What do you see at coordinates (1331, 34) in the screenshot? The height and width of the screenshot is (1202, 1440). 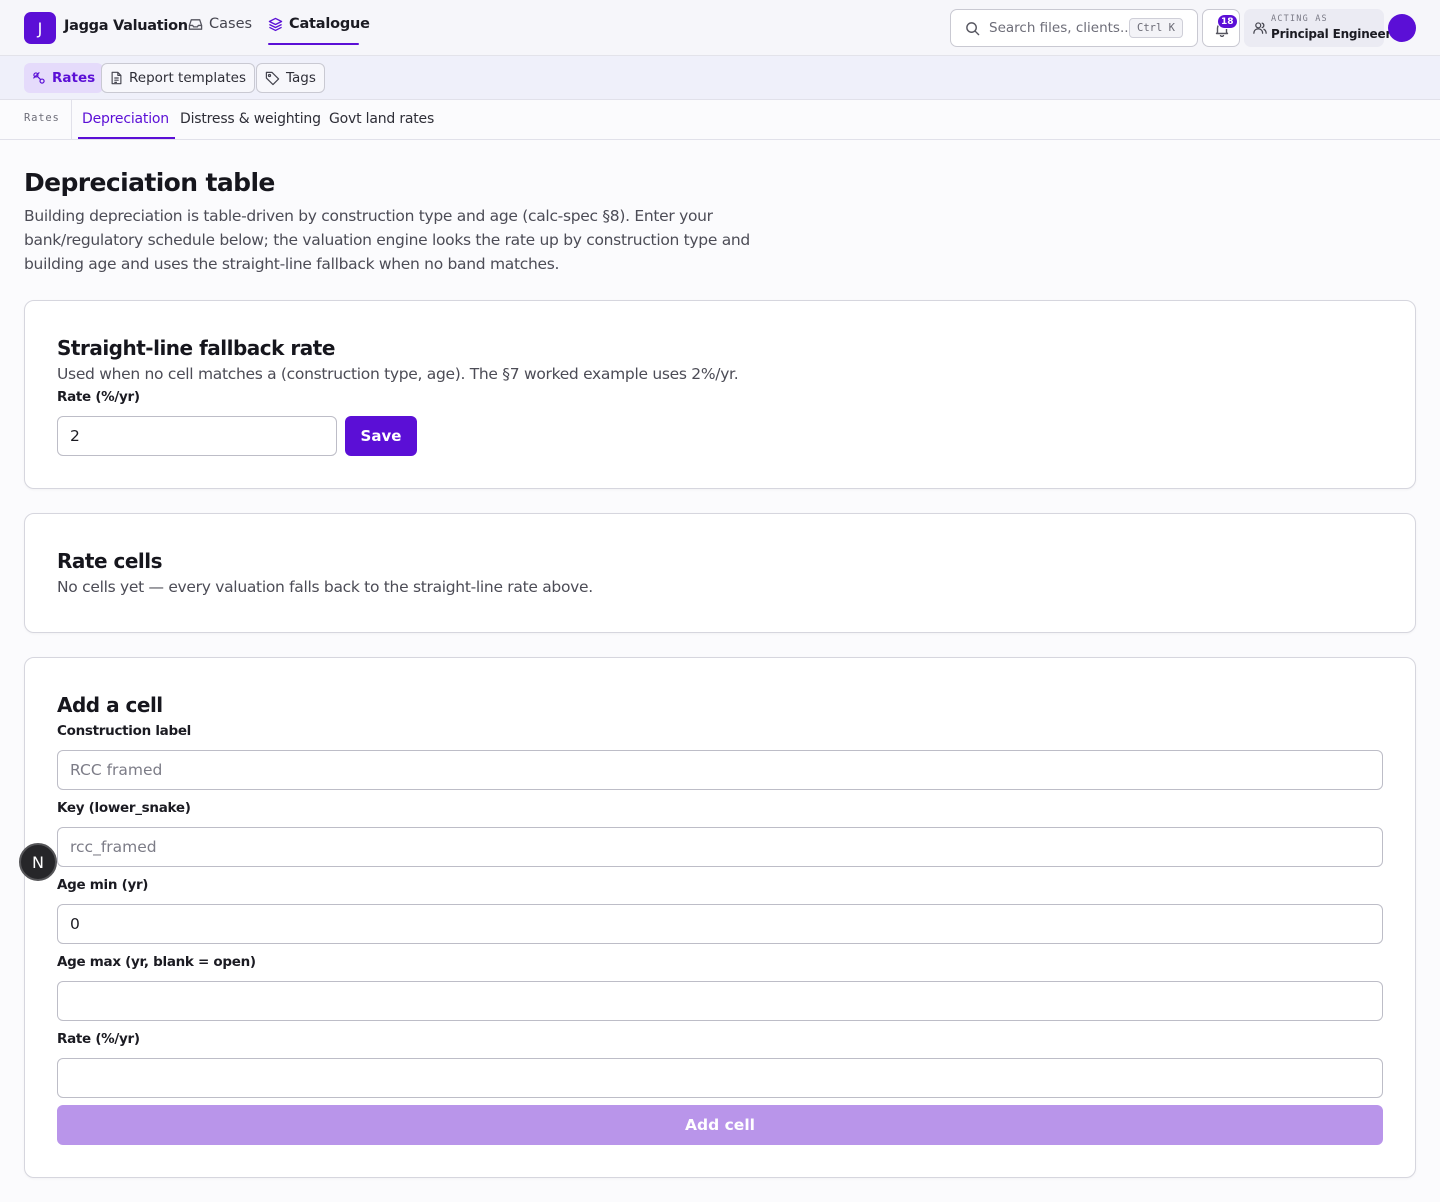 I see `acting-as-role: Principal Engineer` at bounding box center [1331, 34].